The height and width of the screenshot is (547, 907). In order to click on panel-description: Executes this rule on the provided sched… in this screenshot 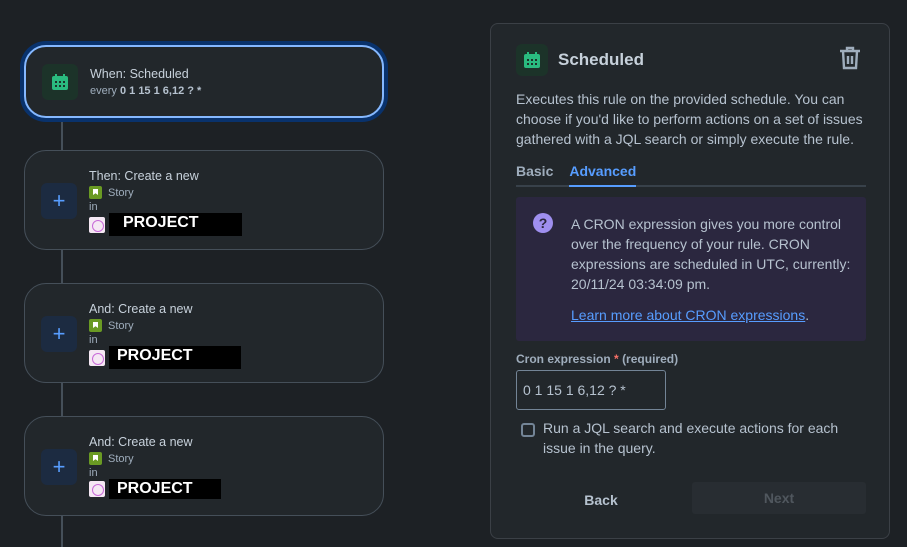, I will do `click(689, 119)`.